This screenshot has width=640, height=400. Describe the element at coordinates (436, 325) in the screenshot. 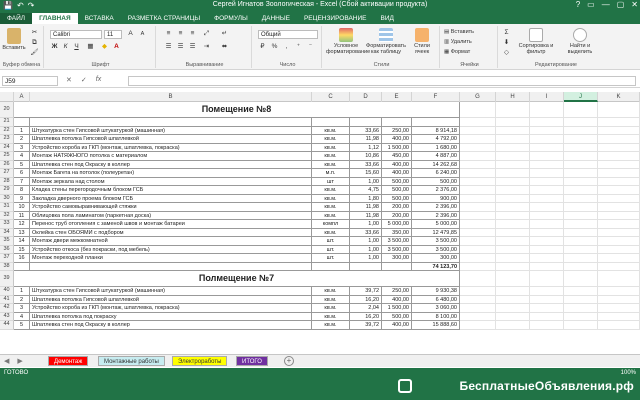

I see `cell-f: 15 888,60` at that location.